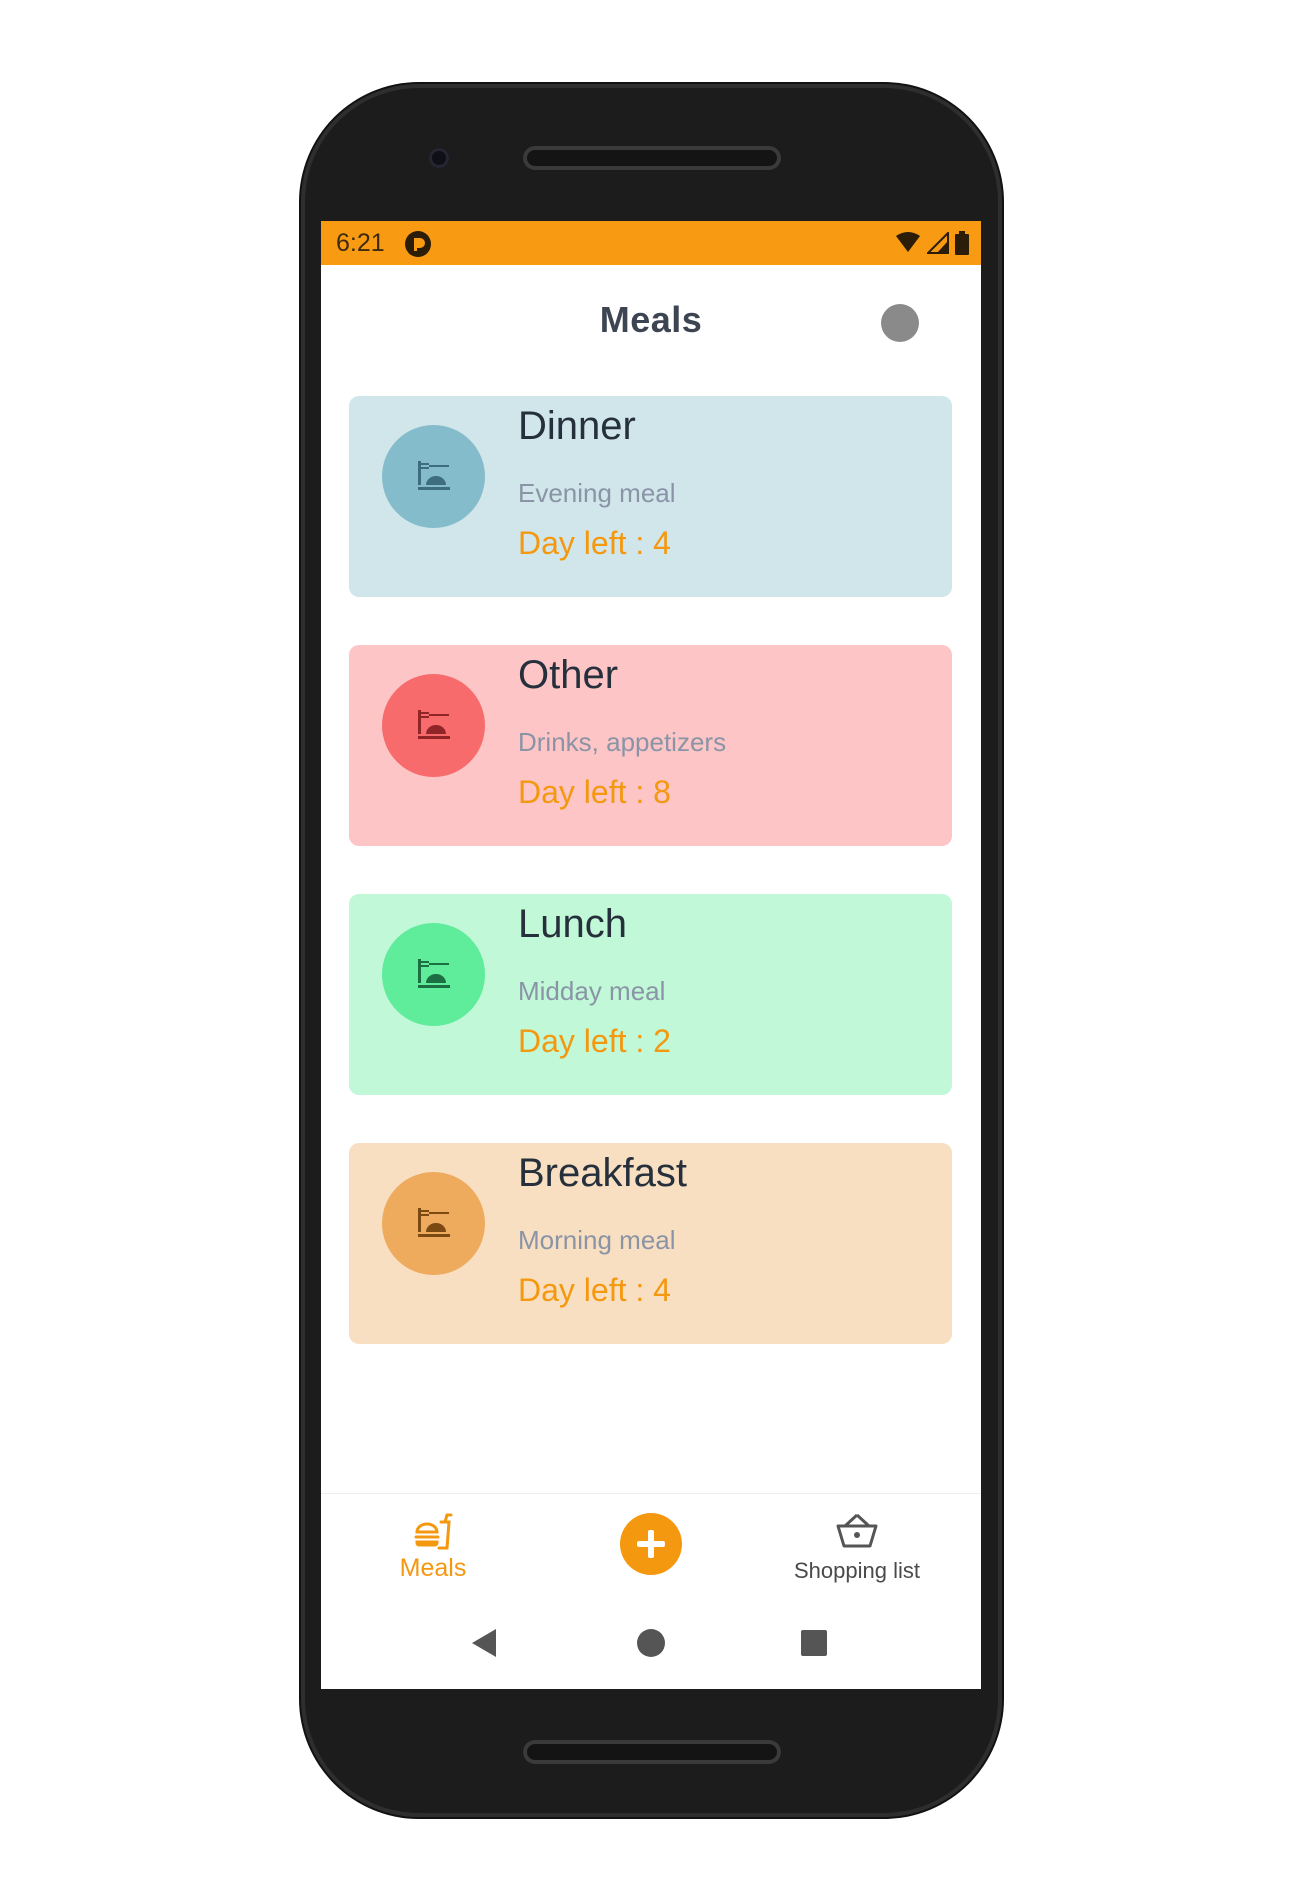  Describe the element at coordinates (857, 1549) in the screenshot. I see `nav-shopping-list: Shopping list` at that location.